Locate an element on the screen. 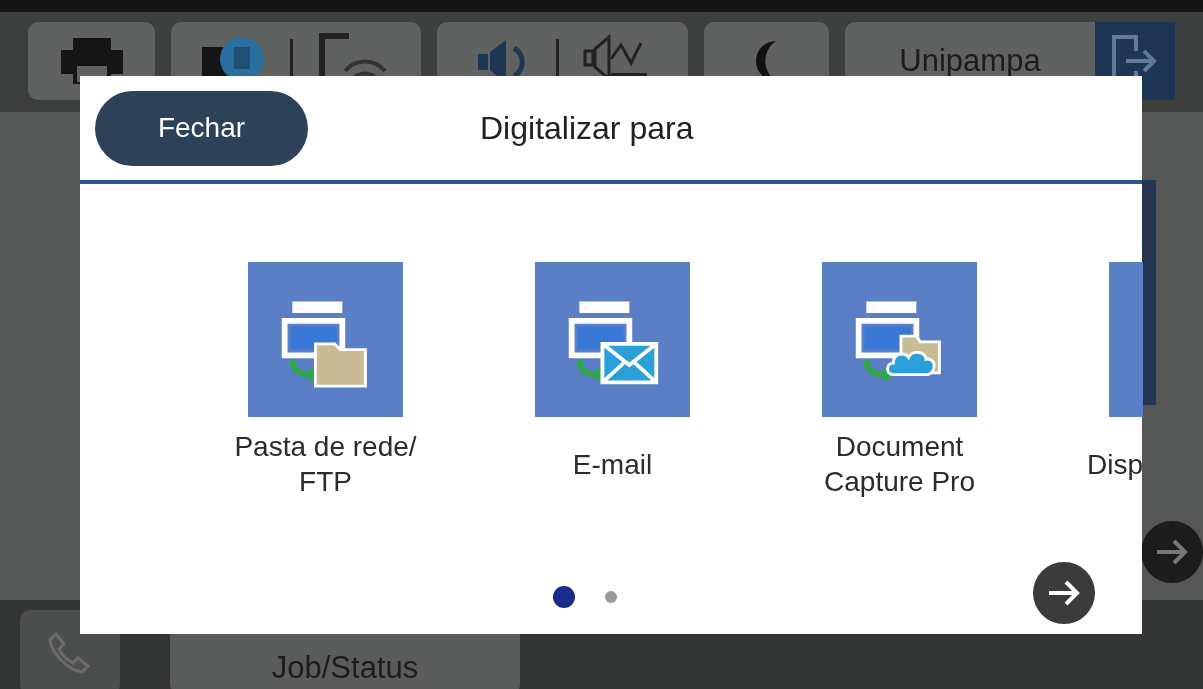 This screenshot has height=689, width=1203. dialog-title: Digitalizar para is located at coordinates (587, 128).